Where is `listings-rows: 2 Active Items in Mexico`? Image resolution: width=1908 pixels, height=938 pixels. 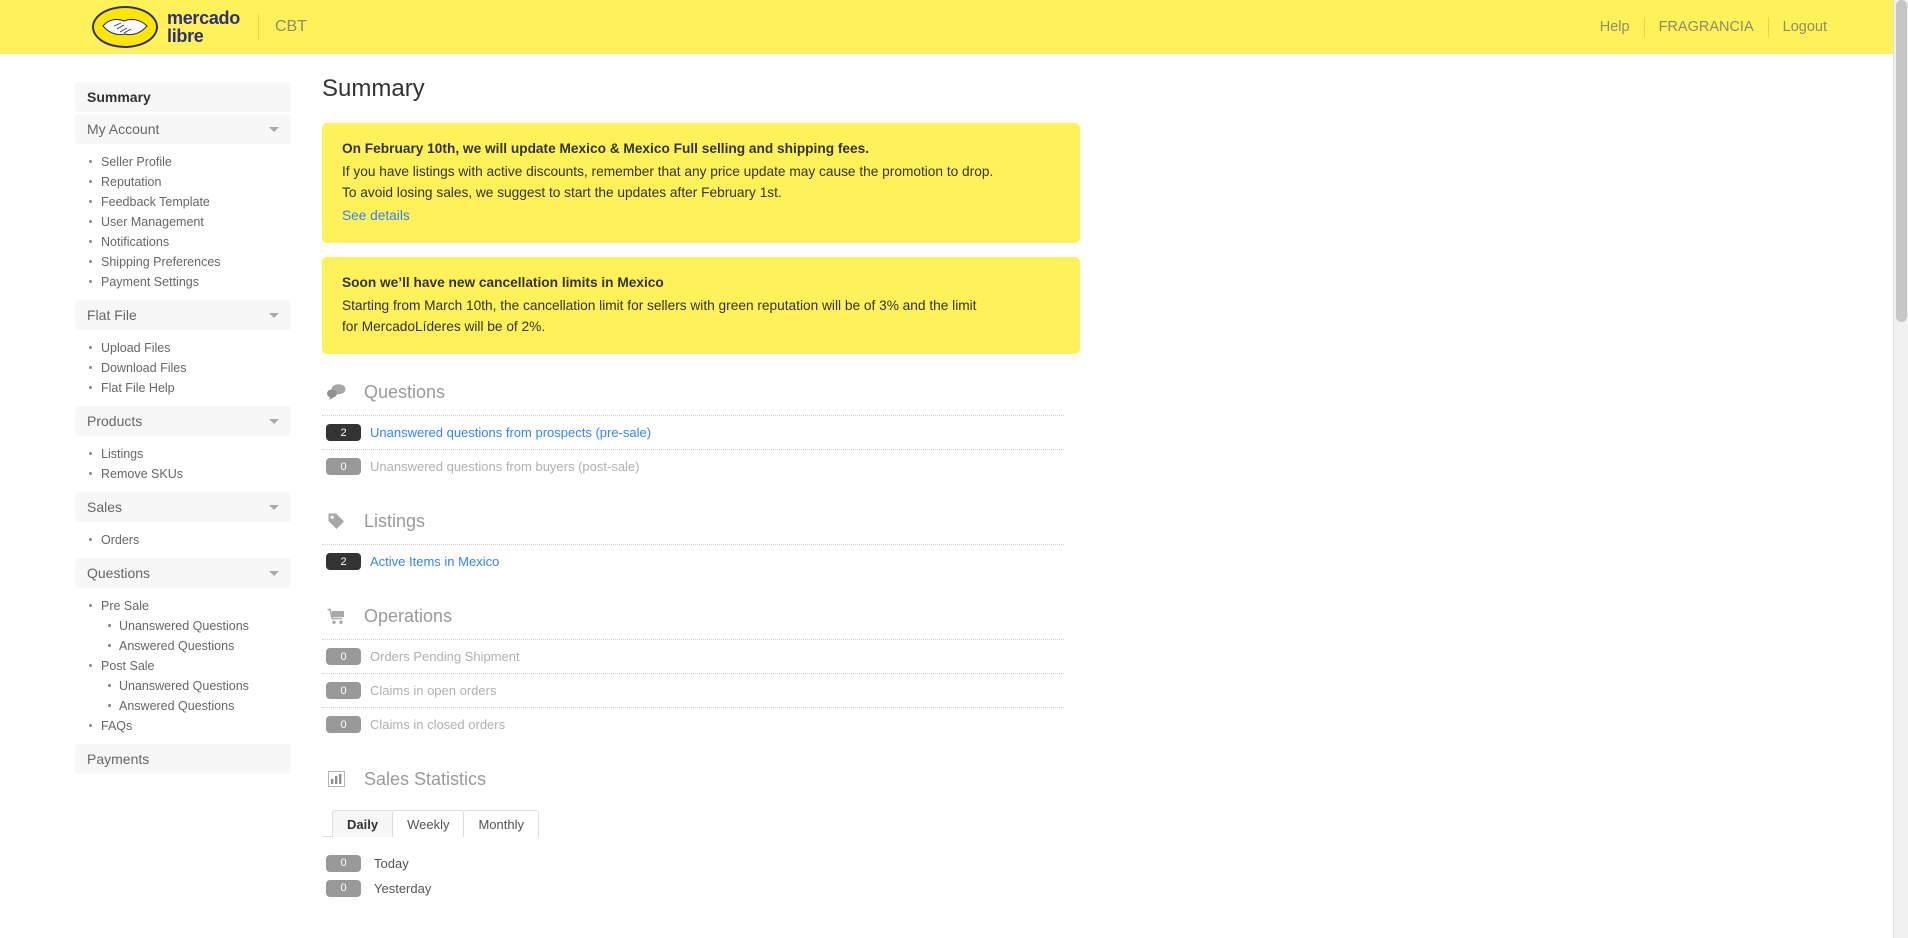 listings-rows: 2 Active Items in Mexico is located at coordinates (693, 561).